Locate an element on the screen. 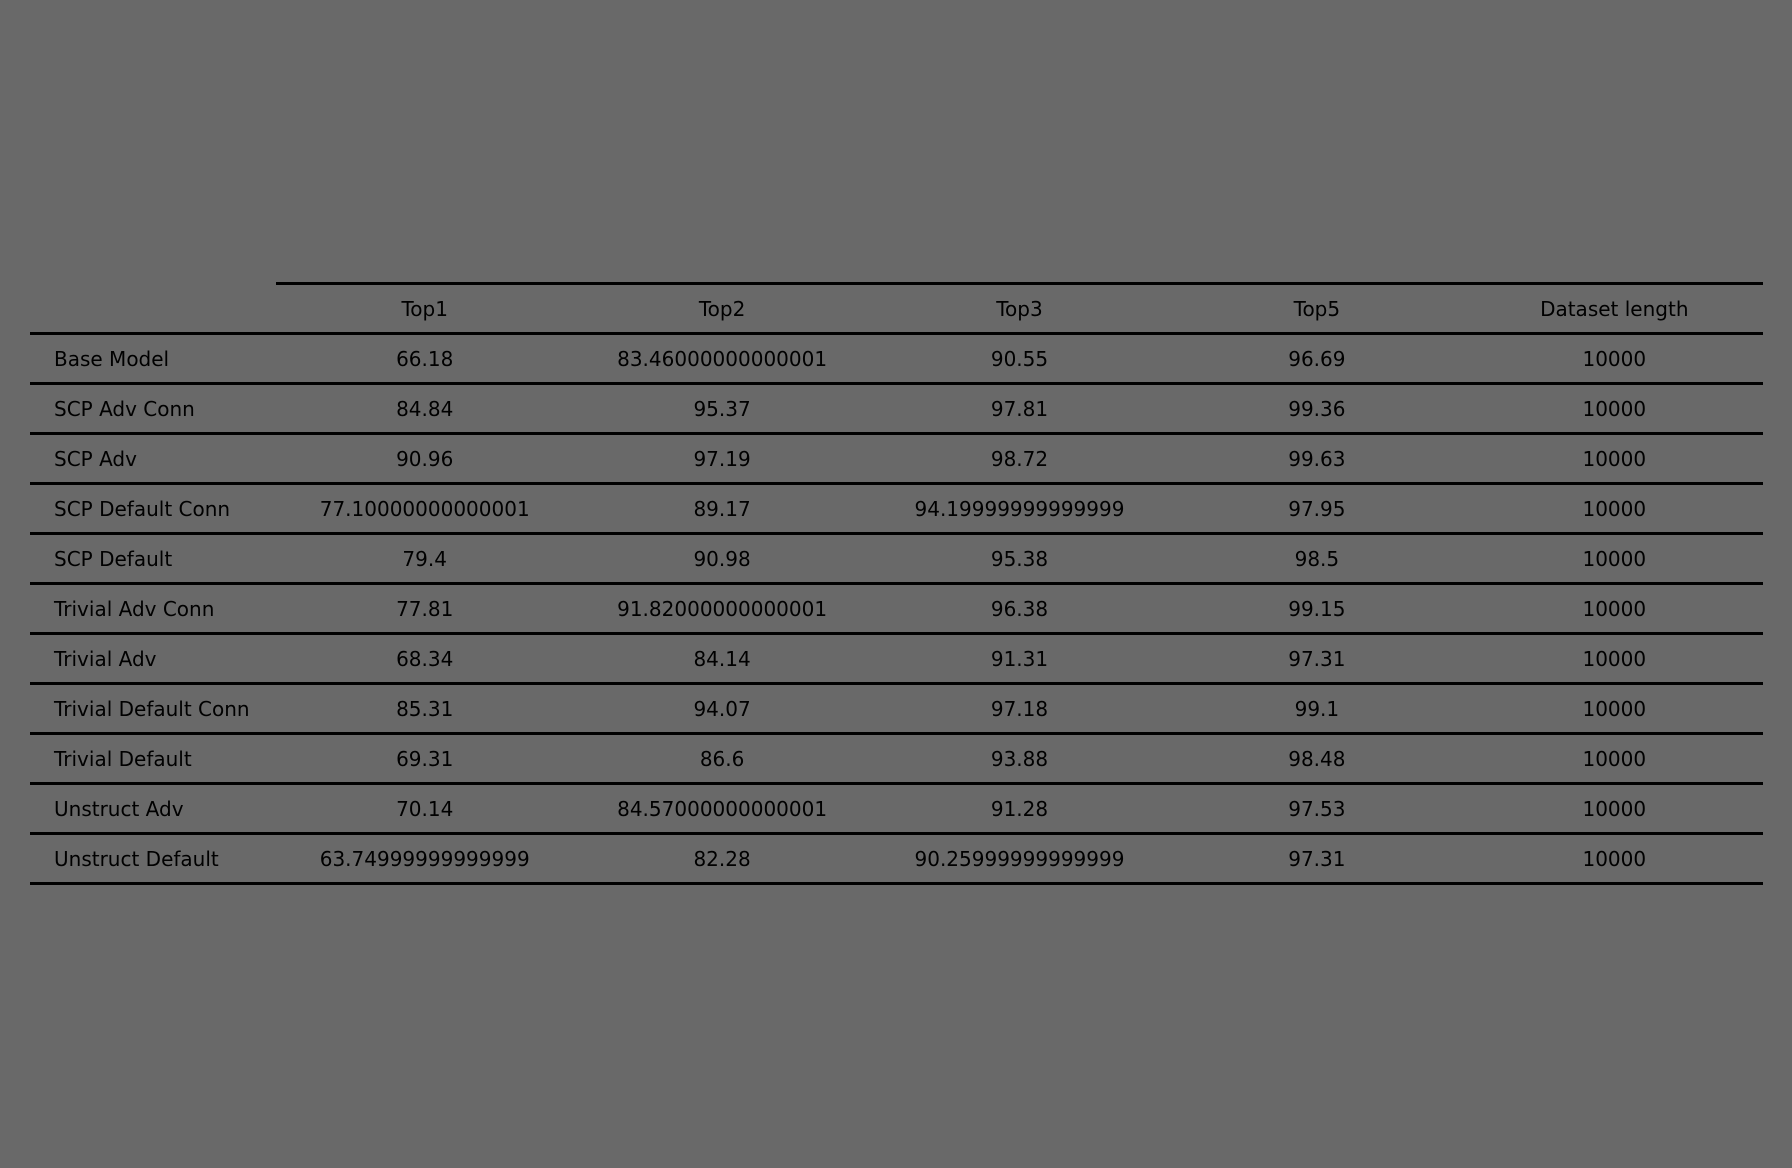 The width and height of the screenshot is (1792, 1168). row-label: Trivial Adv Conn is located at coordinates (153, 609).